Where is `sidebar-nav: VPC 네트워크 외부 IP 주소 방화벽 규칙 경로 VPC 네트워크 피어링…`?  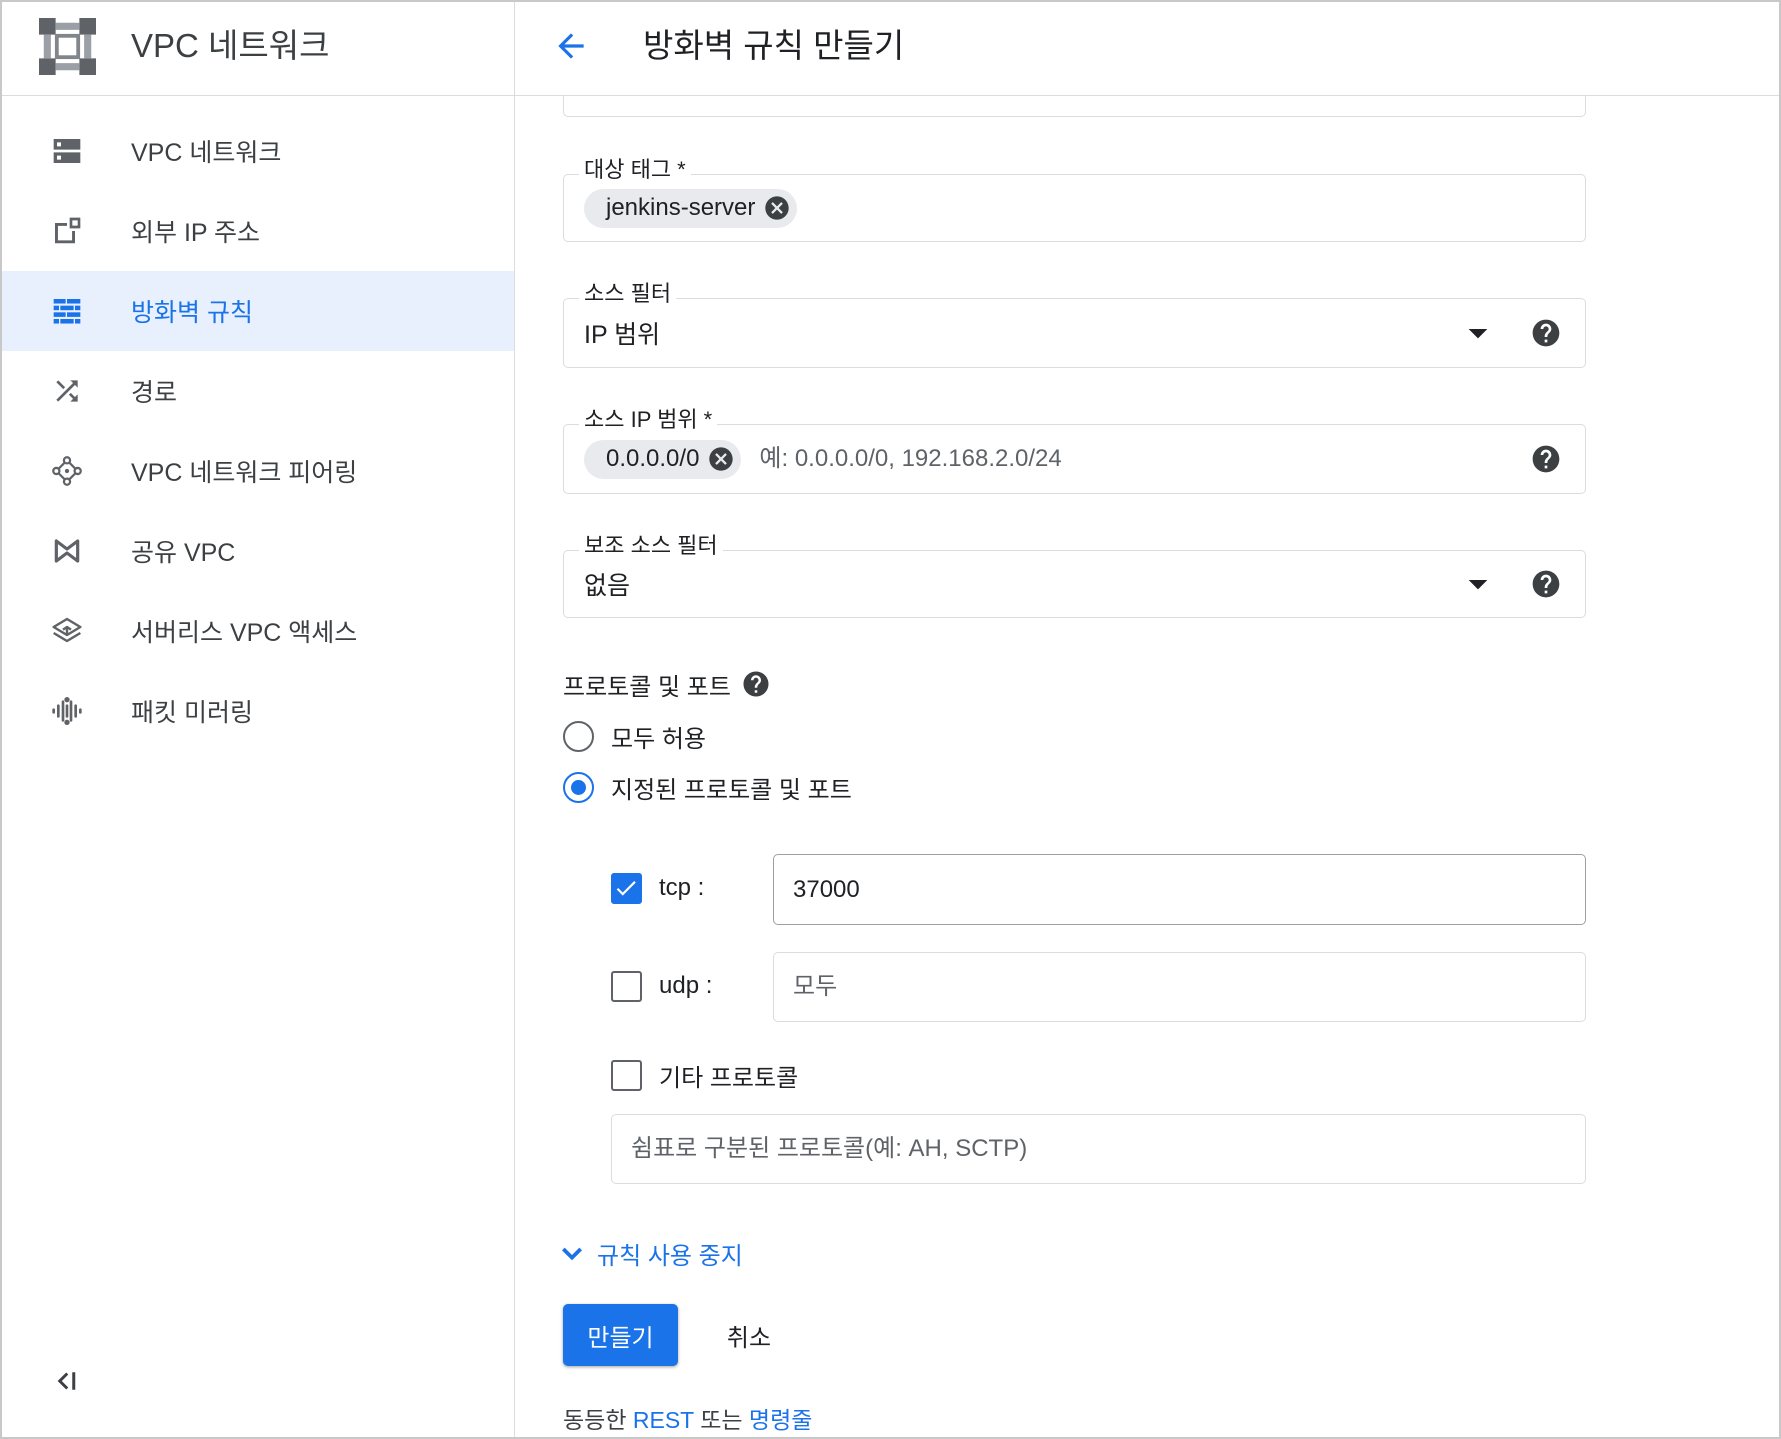
sidebar-nav: VPC 네트워크 외부 IP 주소 방화벽 규칙 경로 VPC 네트워크 피어링… is located at coordinates (257, 431).